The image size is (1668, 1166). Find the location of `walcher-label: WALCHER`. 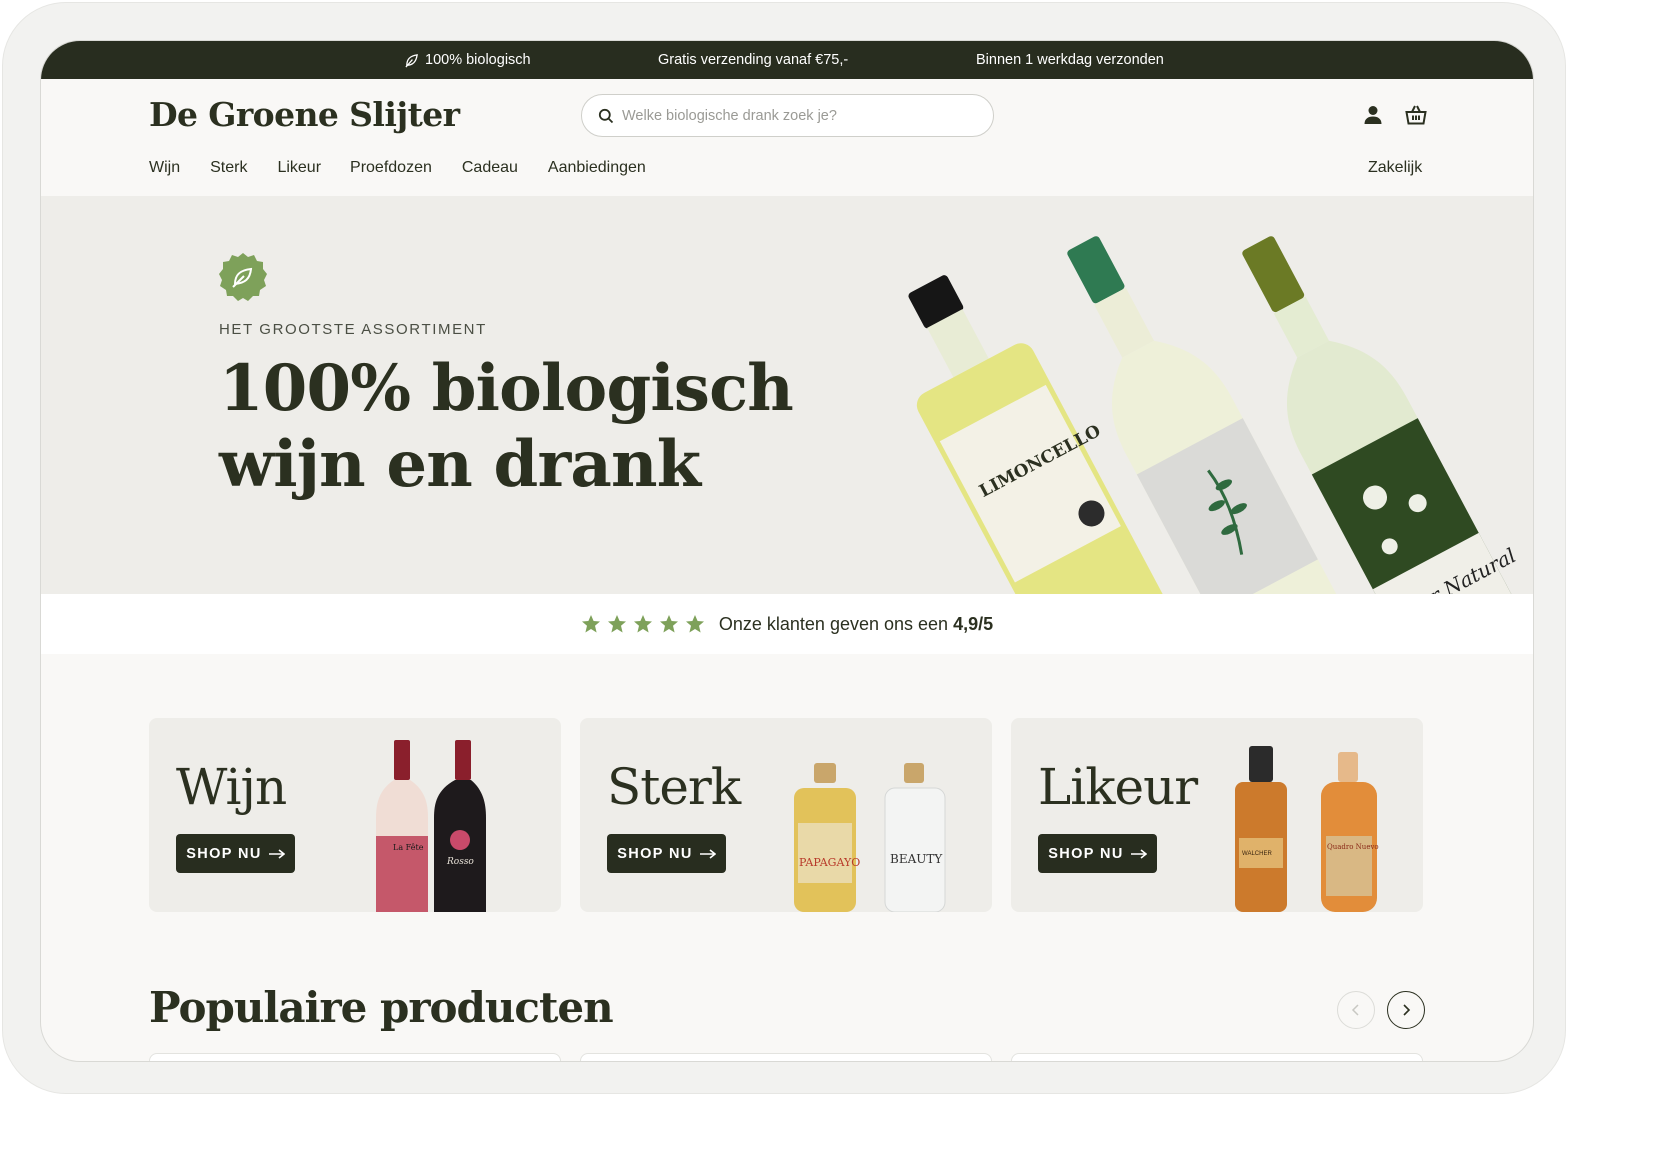

walcher-label: WALCHER is located at coordinates (1257, 854).